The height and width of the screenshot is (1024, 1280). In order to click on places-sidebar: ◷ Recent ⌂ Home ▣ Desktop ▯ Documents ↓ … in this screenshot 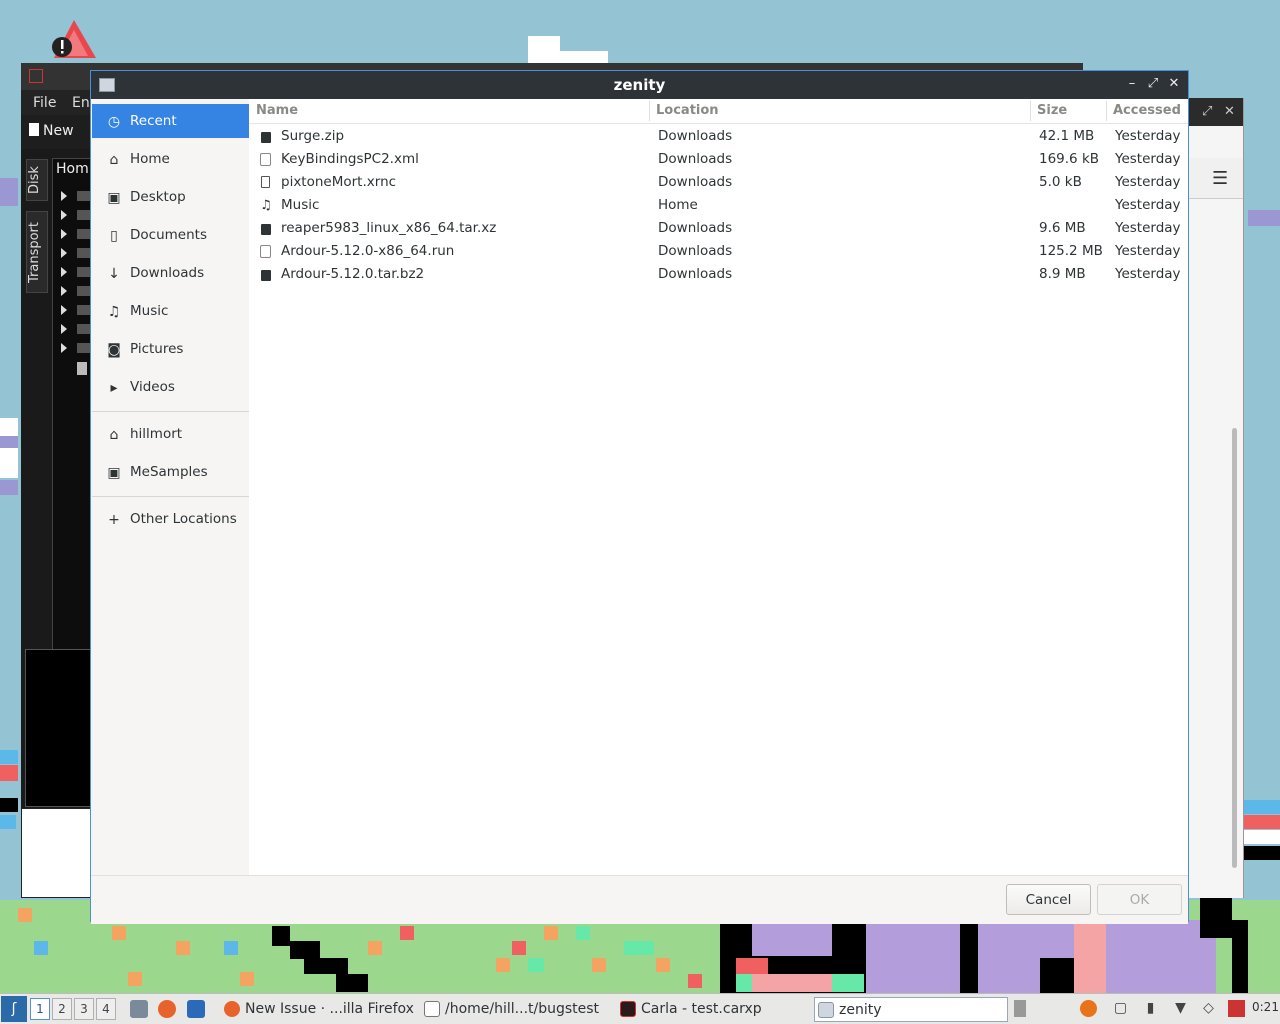, I will do `click(171, 487)`.